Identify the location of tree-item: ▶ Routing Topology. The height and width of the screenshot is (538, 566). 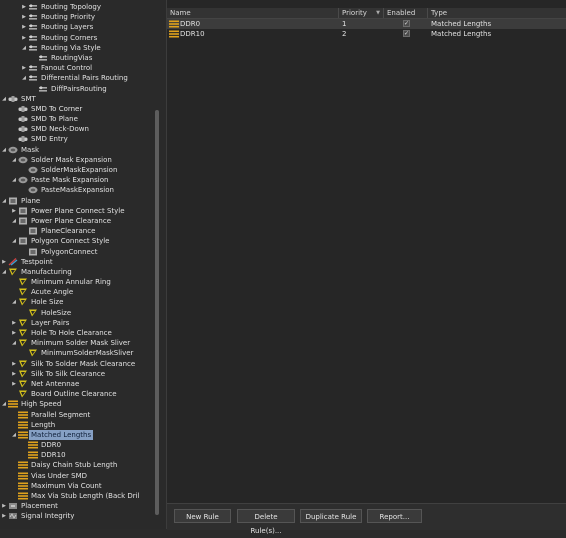
(79, 7).